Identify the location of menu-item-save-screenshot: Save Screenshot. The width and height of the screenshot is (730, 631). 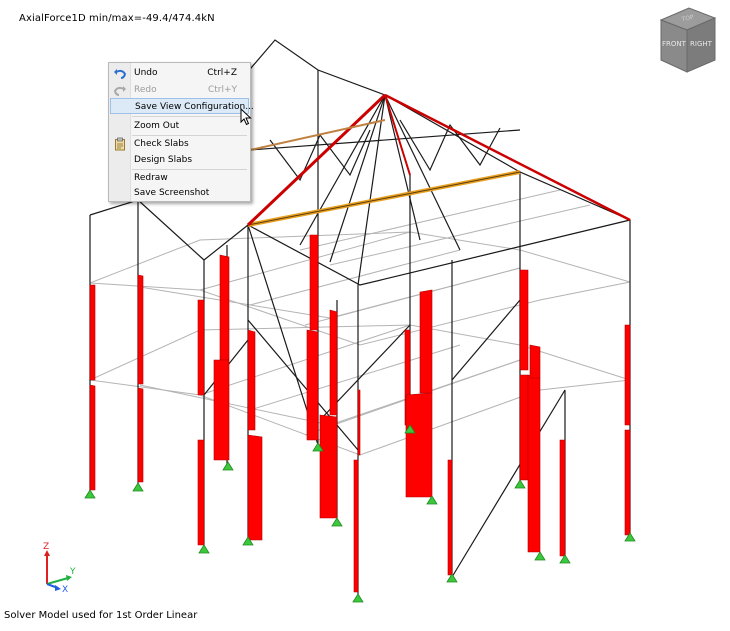
(179, 193).